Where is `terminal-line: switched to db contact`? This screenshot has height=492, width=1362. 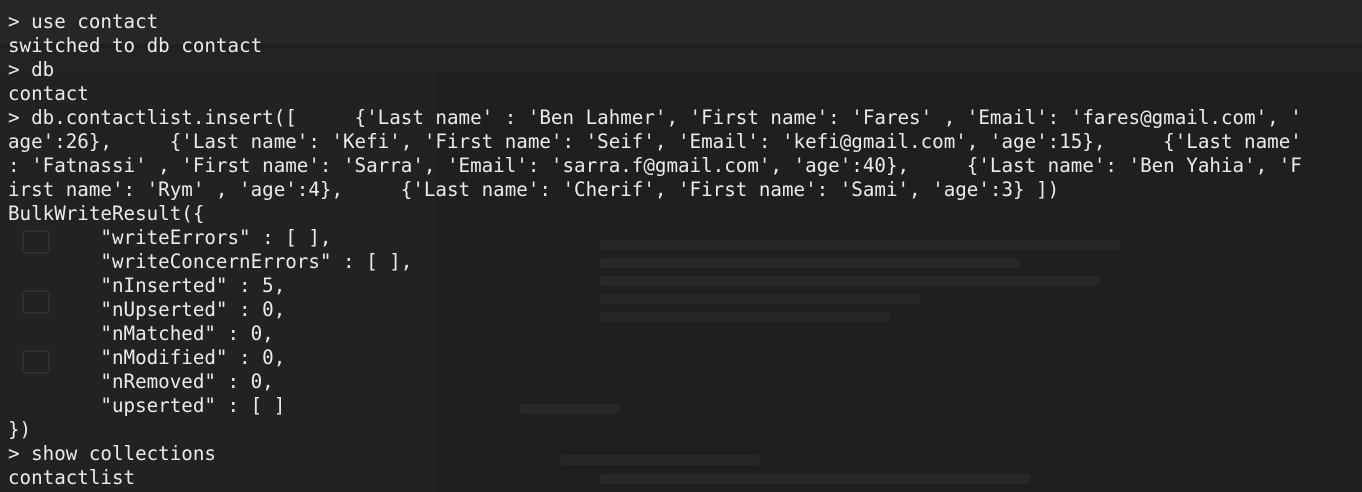
terminal-line: switched to db contact is located at coordinates (135, 45).